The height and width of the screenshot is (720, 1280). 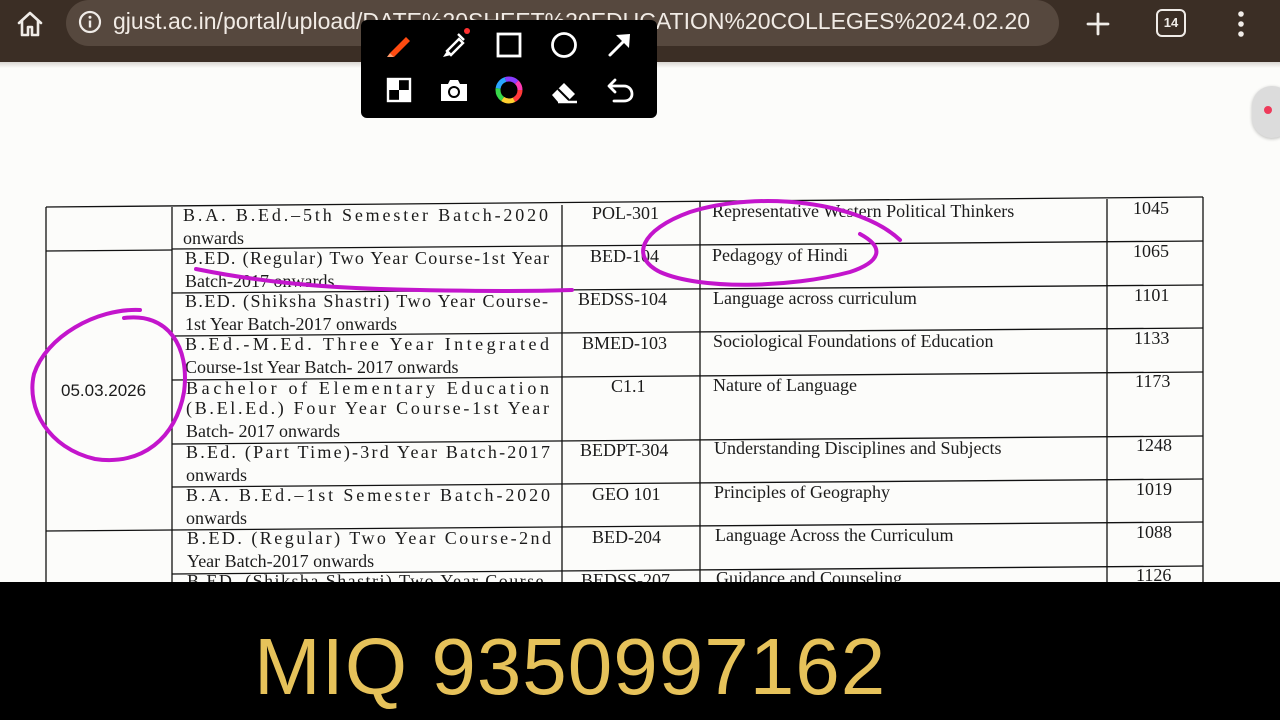 I want to click on course-line: B.ED. (Regular) Two Year Course-2nd, so click(x=369, y=538).